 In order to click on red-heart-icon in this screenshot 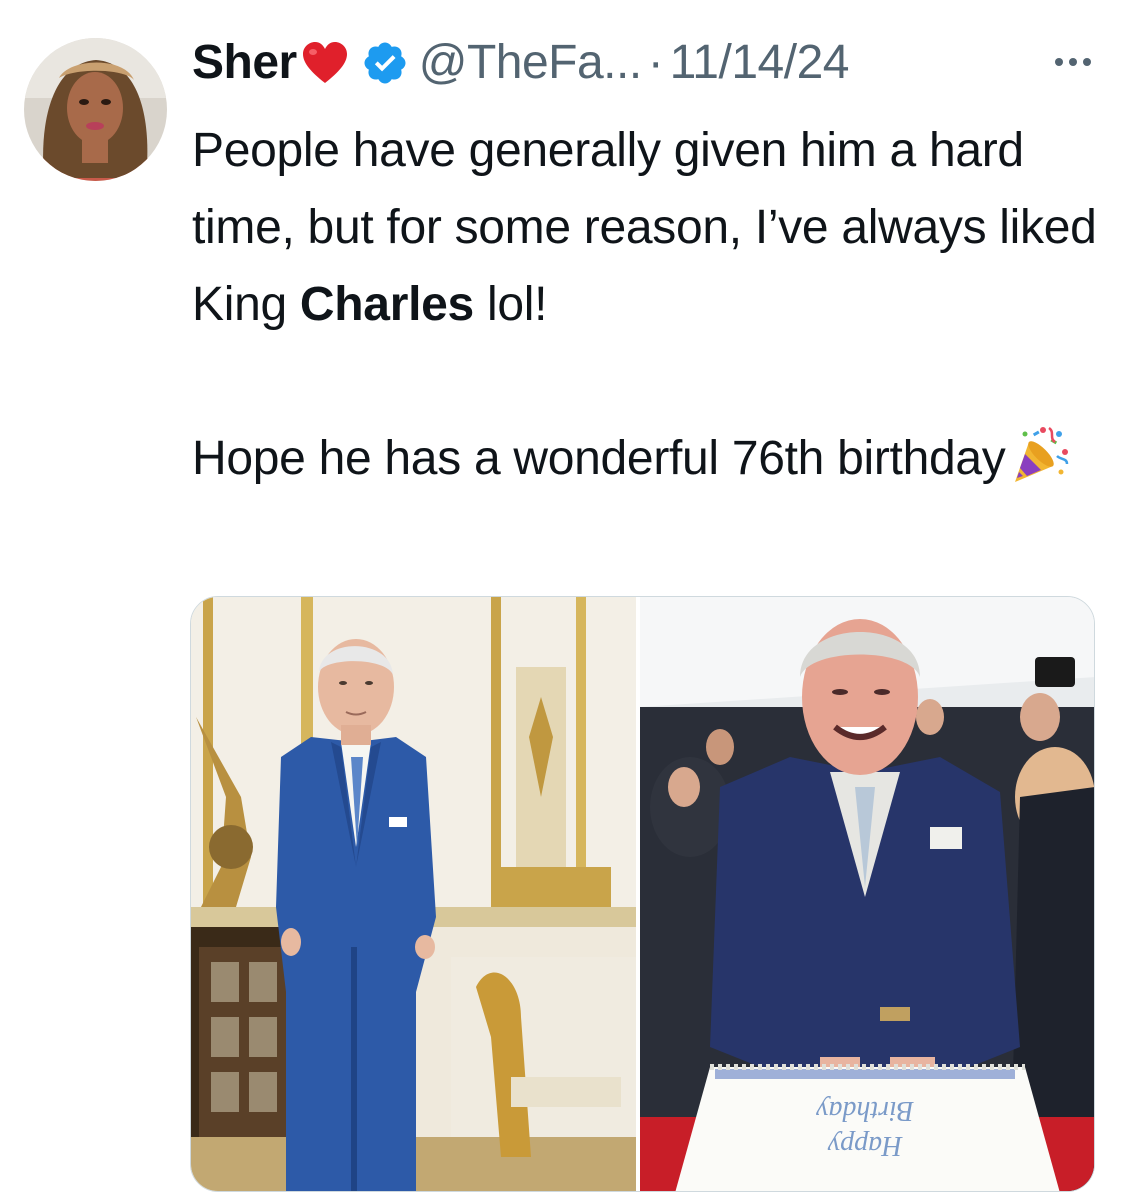, I will do `click(325, 63)`.